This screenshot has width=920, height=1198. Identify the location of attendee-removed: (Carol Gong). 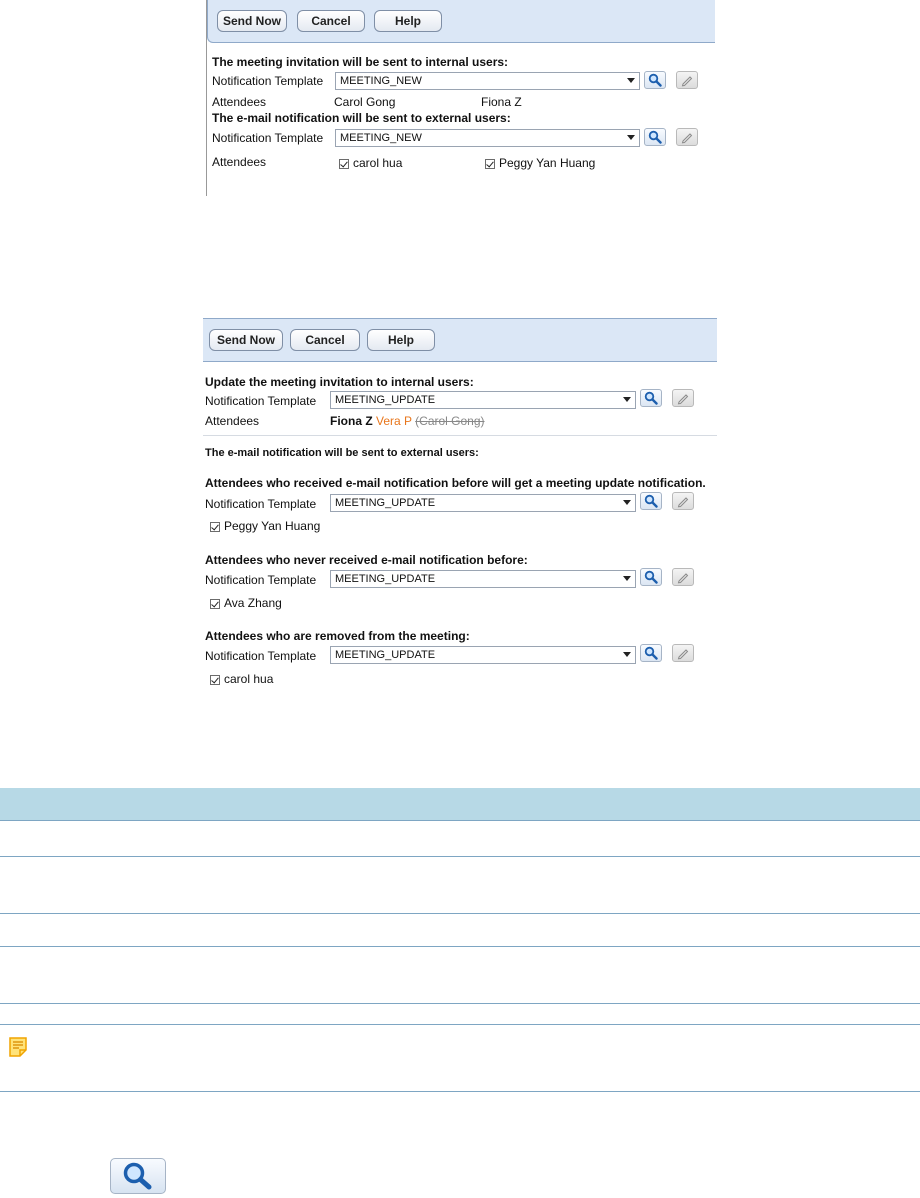
(450, 421).